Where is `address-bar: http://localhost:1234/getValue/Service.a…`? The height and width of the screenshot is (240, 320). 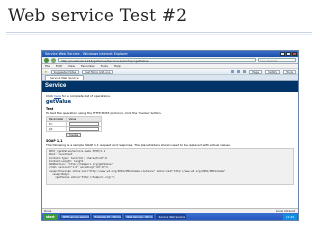 address-bar: http://localhost:1234/getValue/Service.a… is located at coordinates (170, 60).